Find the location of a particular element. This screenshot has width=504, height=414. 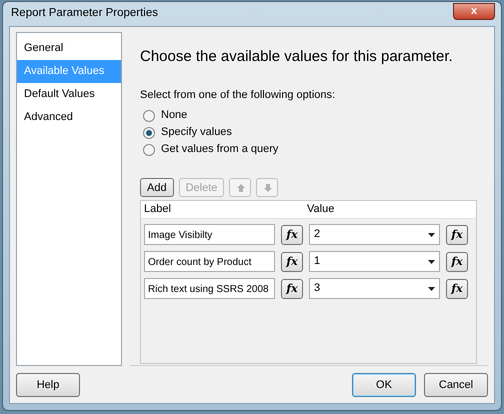

value-dropdown: 2 is located at coordinates (374, 234).